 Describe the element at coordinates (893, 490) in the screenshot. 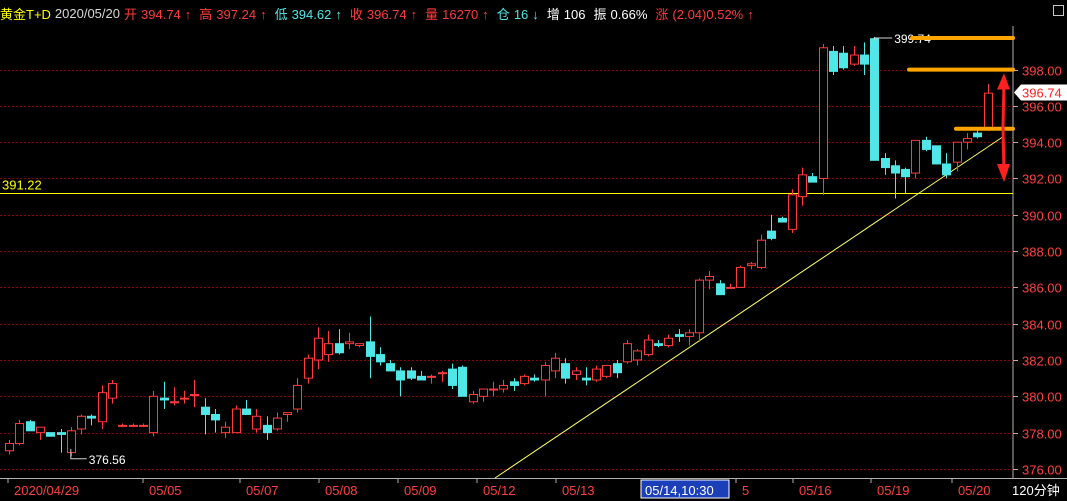

I see `x-tick-label: 05/19` at that location.